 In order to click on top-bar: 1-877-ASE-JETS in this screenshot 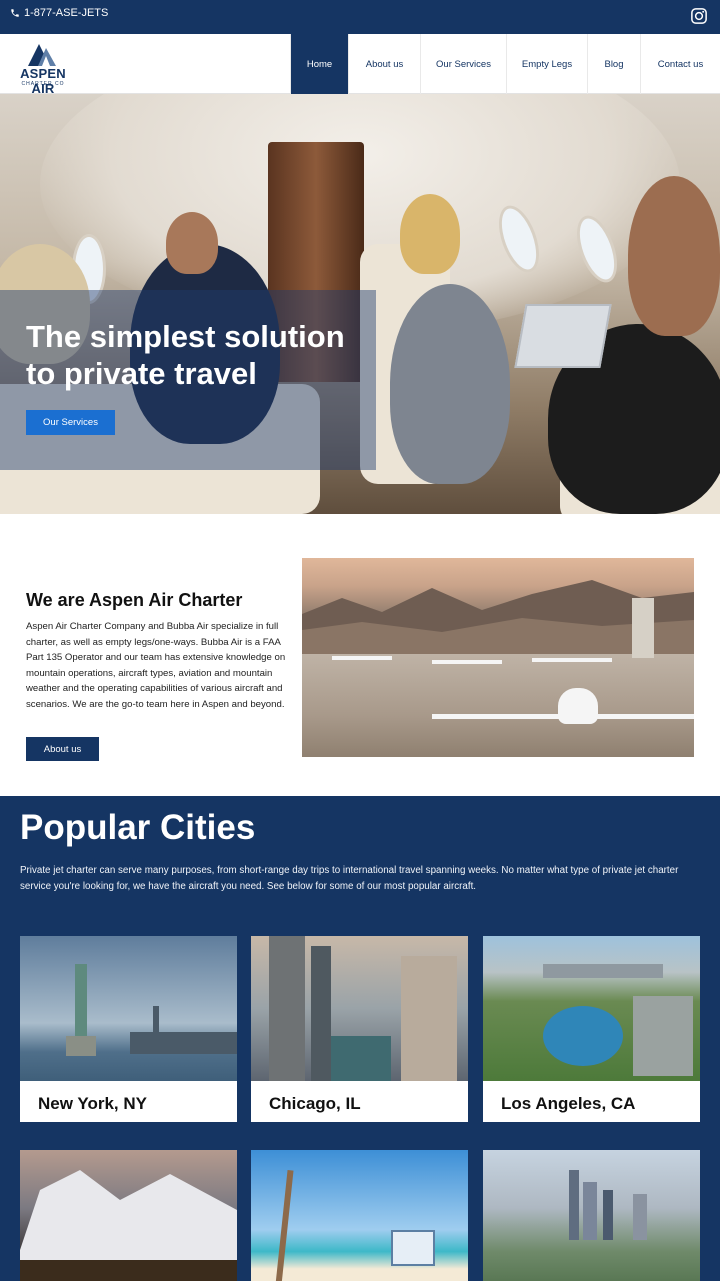, I will do `click(360, 17)`.